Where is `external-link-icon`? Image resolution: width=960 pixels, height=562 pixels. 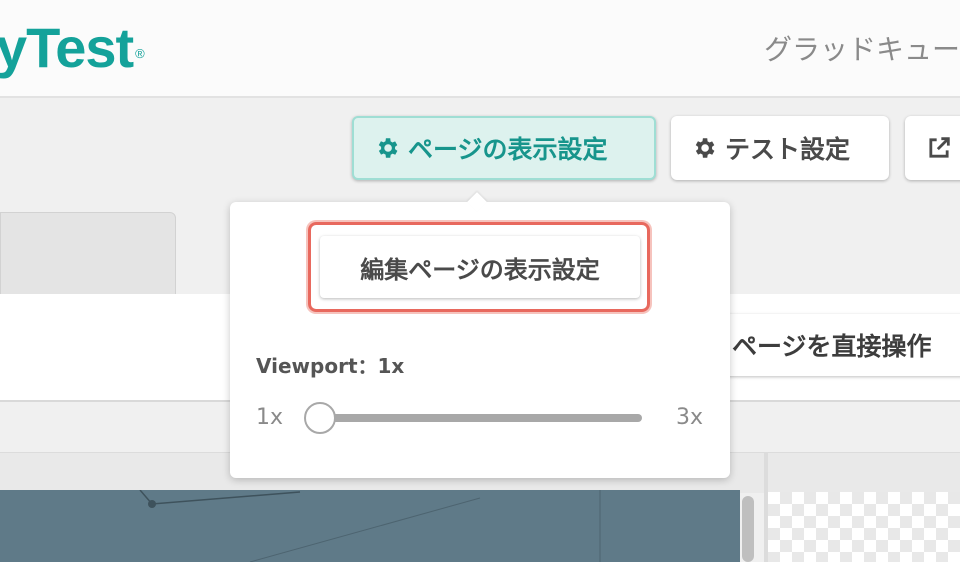 external-link-icon is located at coordinates (939, 147).